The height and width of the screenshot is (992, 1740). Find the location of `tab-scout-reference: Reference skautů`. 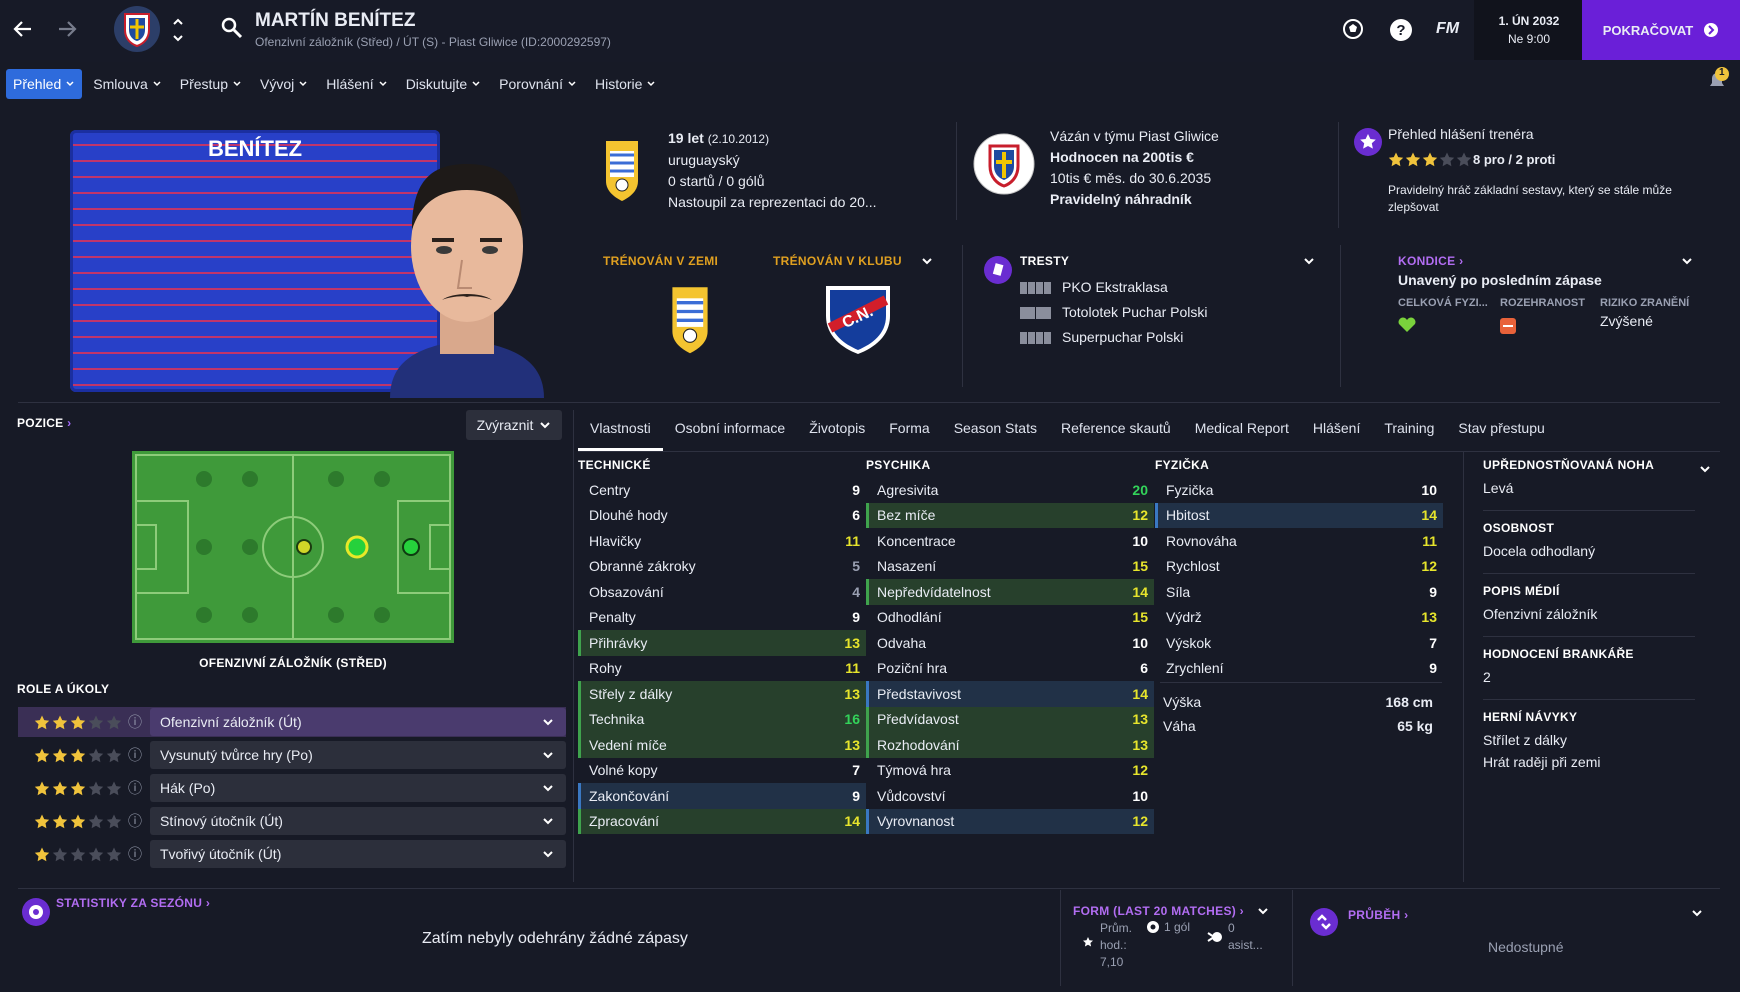

tab-scout-reference: Reference skautů is located at coordinates (1116, 428).